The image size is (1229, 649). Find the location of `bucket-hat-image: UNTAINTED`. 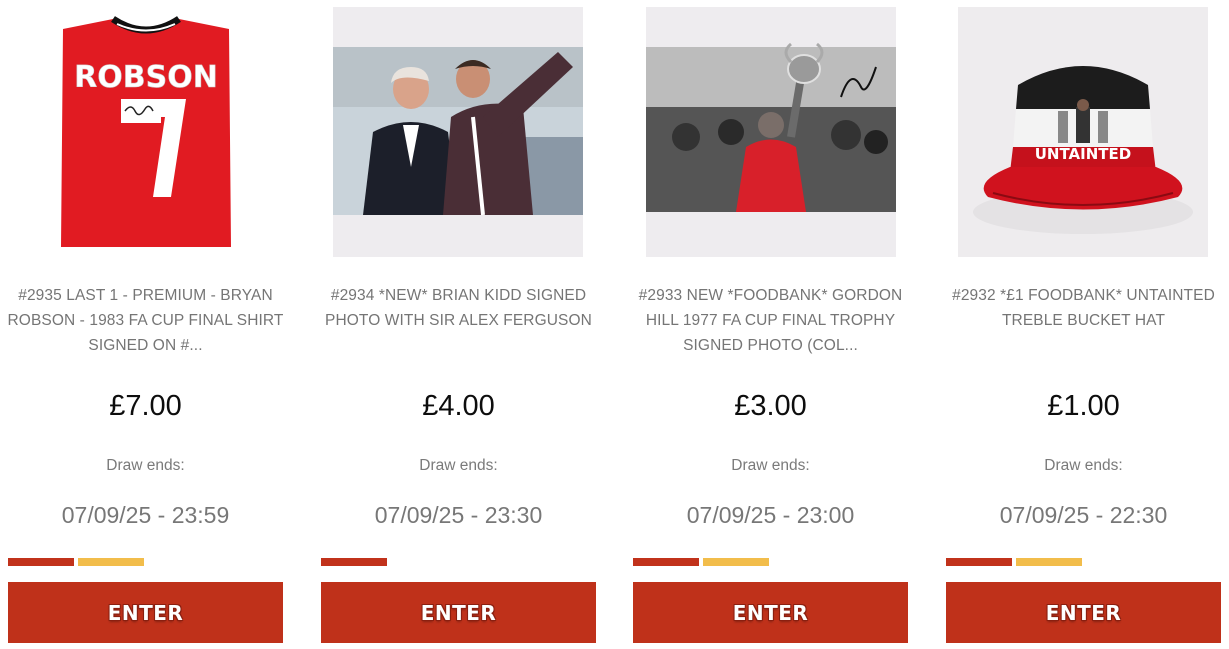

bucket-hat-image: UNTAINTED is located at coordinates (1083, 150).